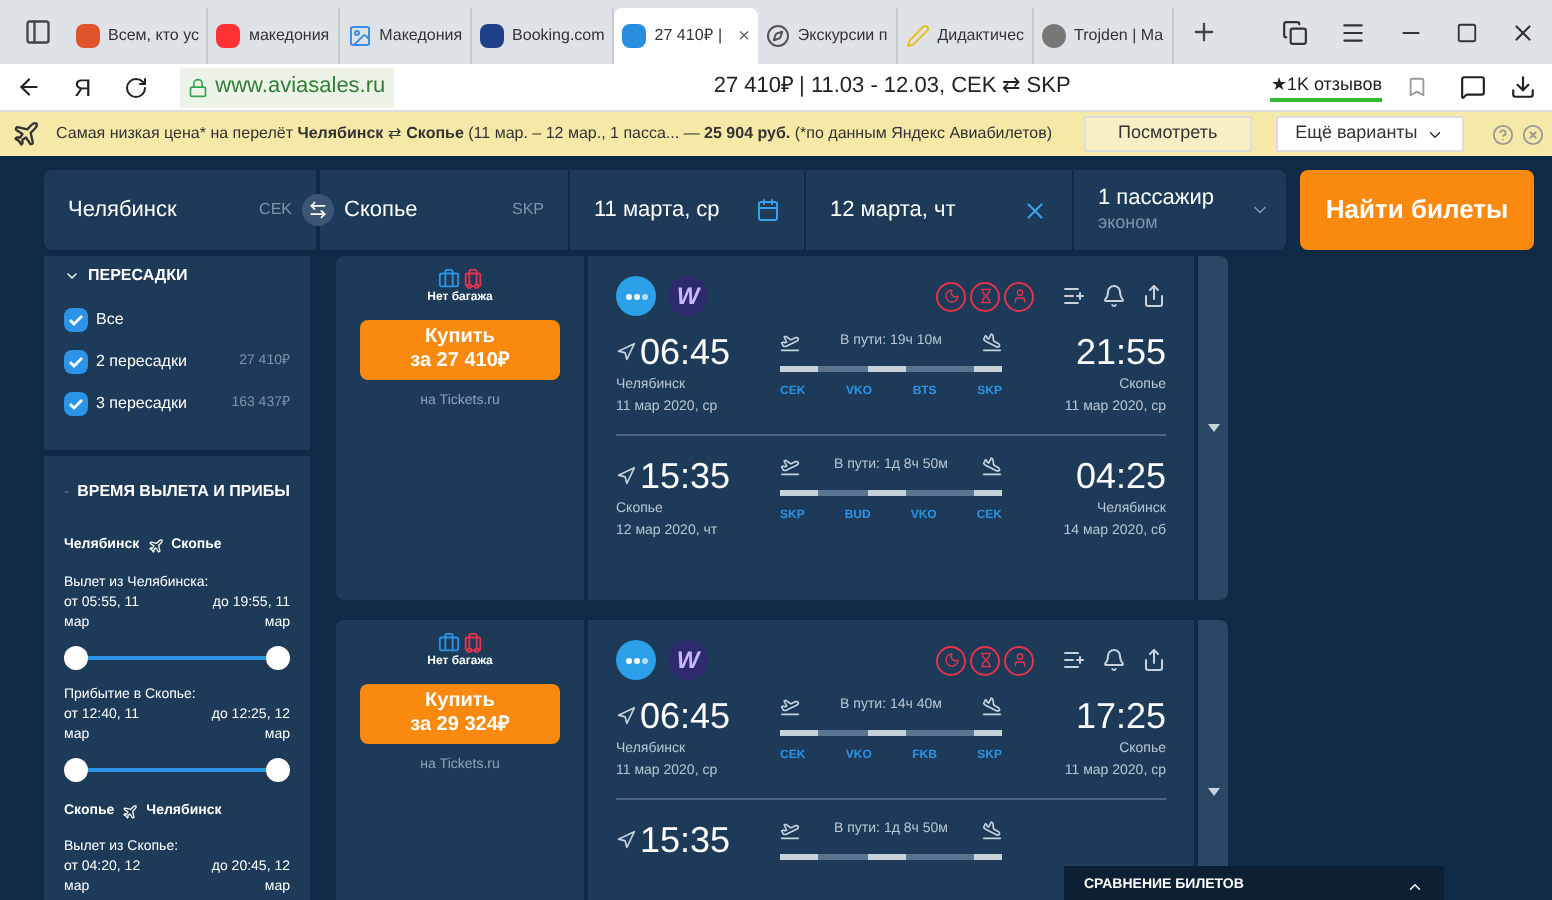  What do you see at coordinates (1180, 210) in the screenshot?
I see `passengers-field: 1 пассажир эконом` at bounding box center [1180, 210].